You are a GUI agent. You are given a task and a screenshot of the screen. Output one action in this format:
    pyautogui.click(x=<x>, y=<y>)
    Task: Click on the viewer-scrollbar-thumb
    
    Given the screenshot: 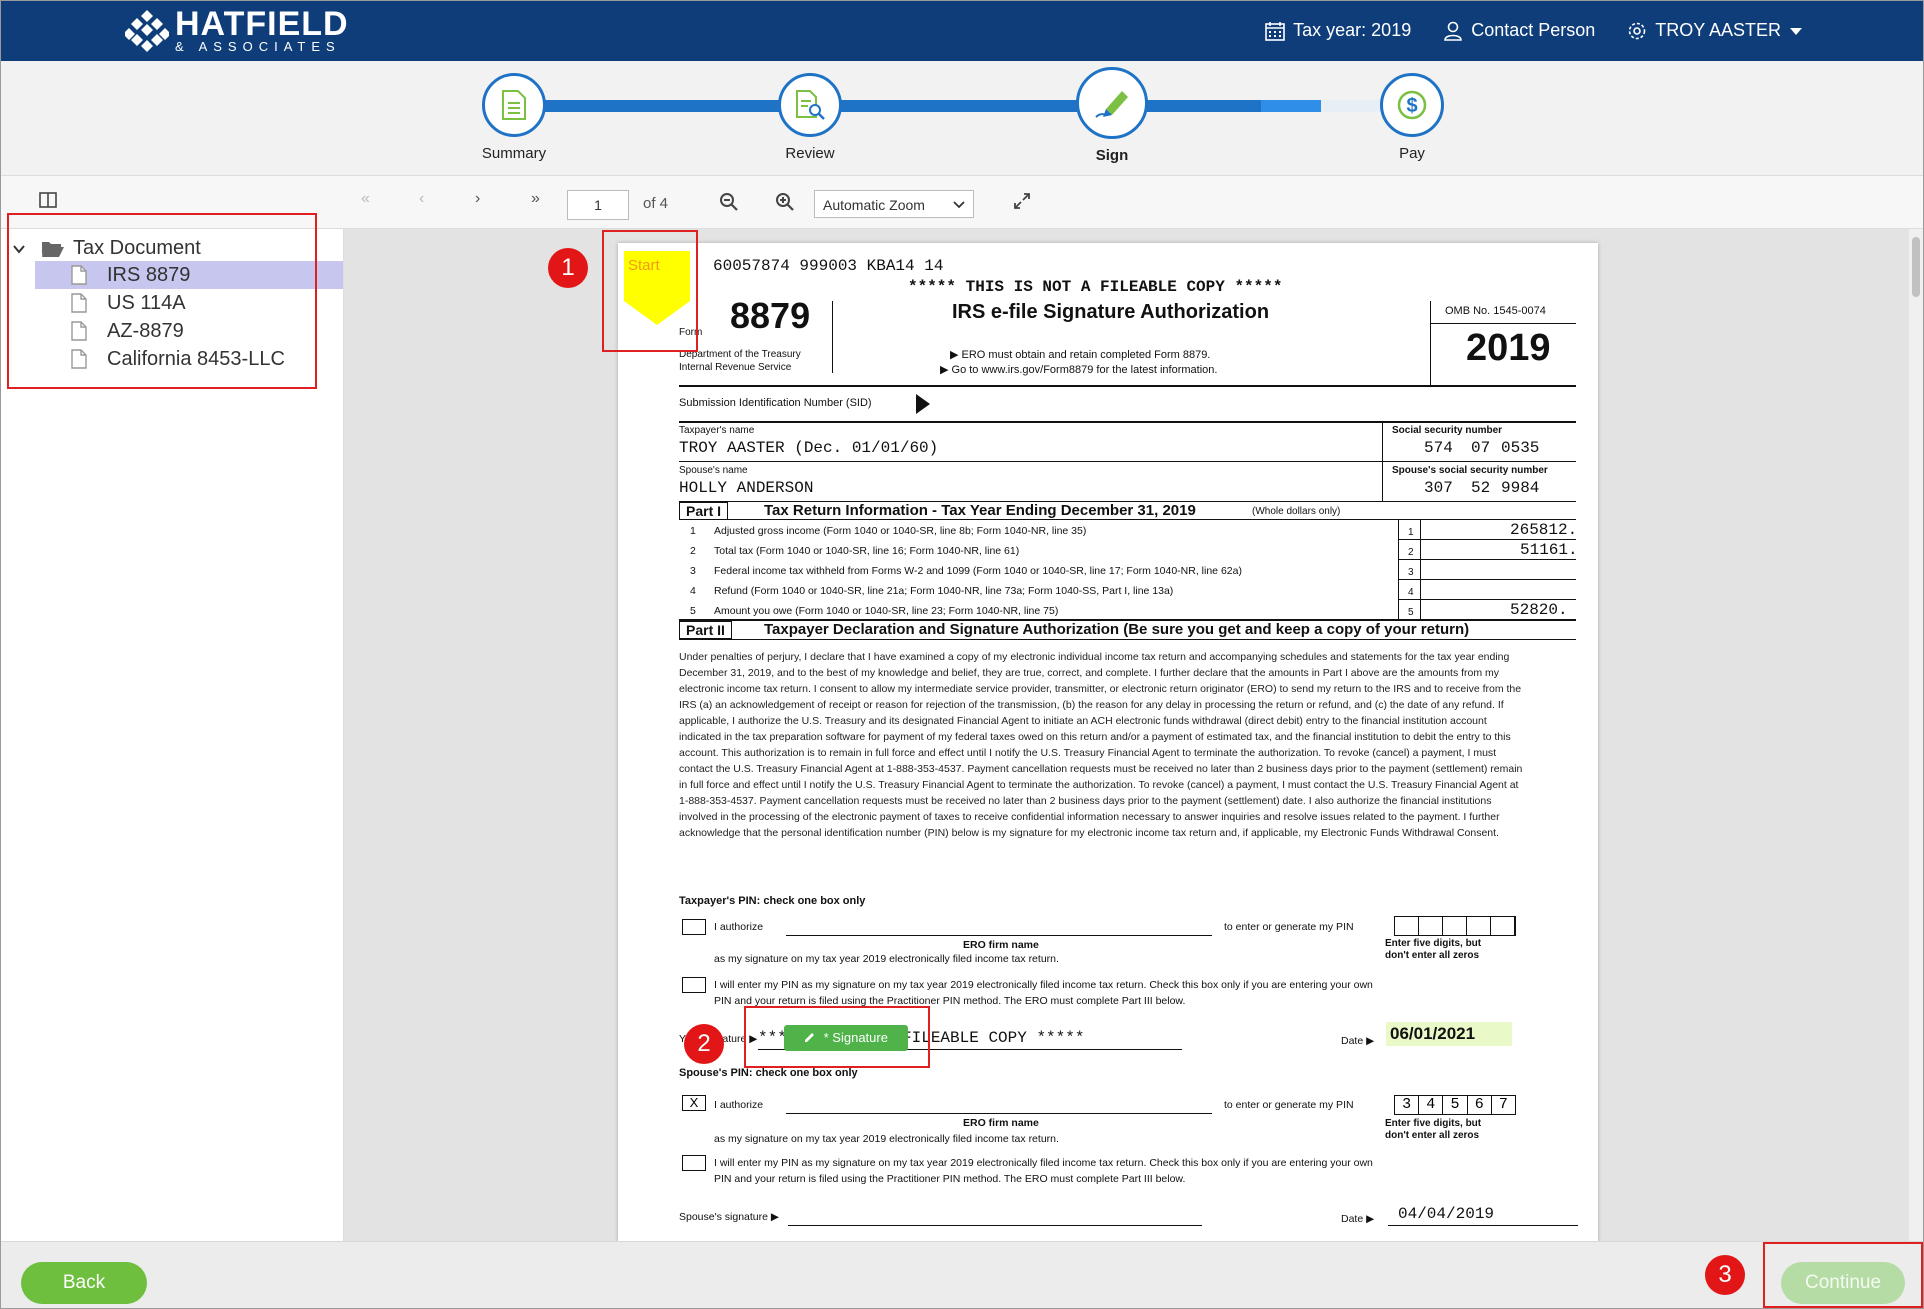 What is the action you would take?
    pyautogui.click(x=1916, y=267)
    